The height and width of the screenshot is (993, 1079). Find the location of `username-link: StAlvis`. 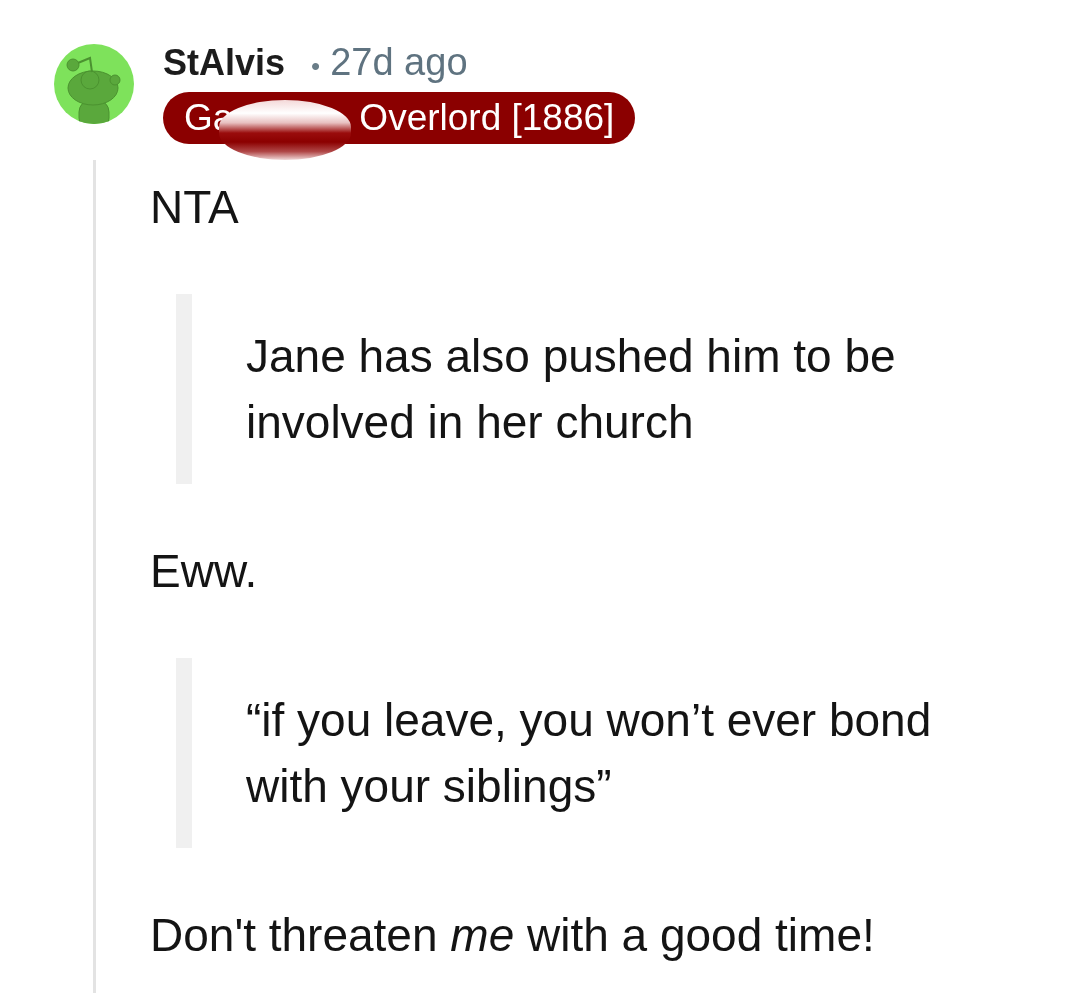

username-link: StAlvis is located at coordinates (224, 63).